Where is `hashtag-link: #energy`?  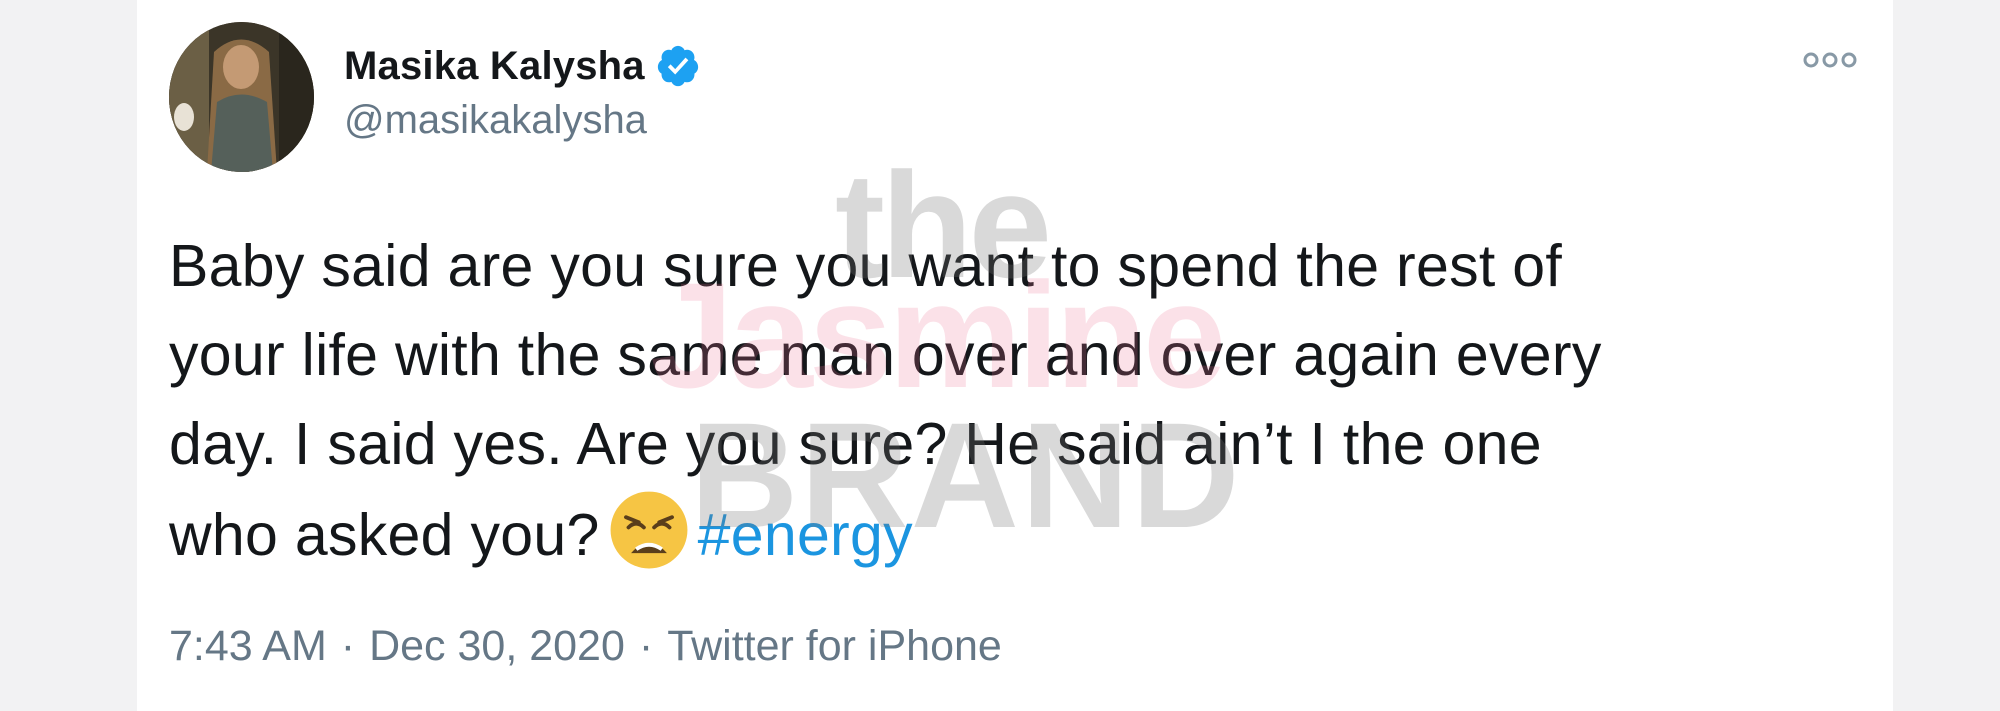 hashtag-link: #energy is located at coordinates (805, 535).